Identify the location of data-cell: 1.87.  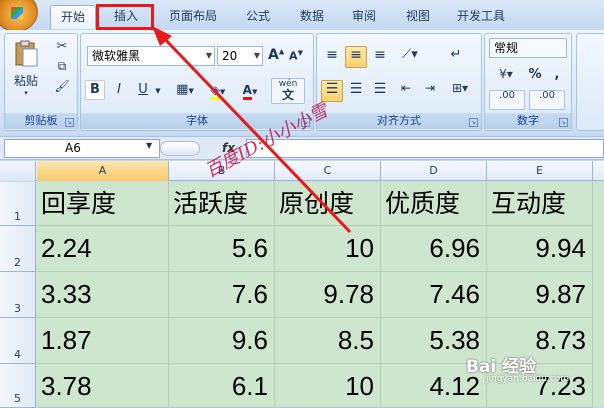
(103, 341).